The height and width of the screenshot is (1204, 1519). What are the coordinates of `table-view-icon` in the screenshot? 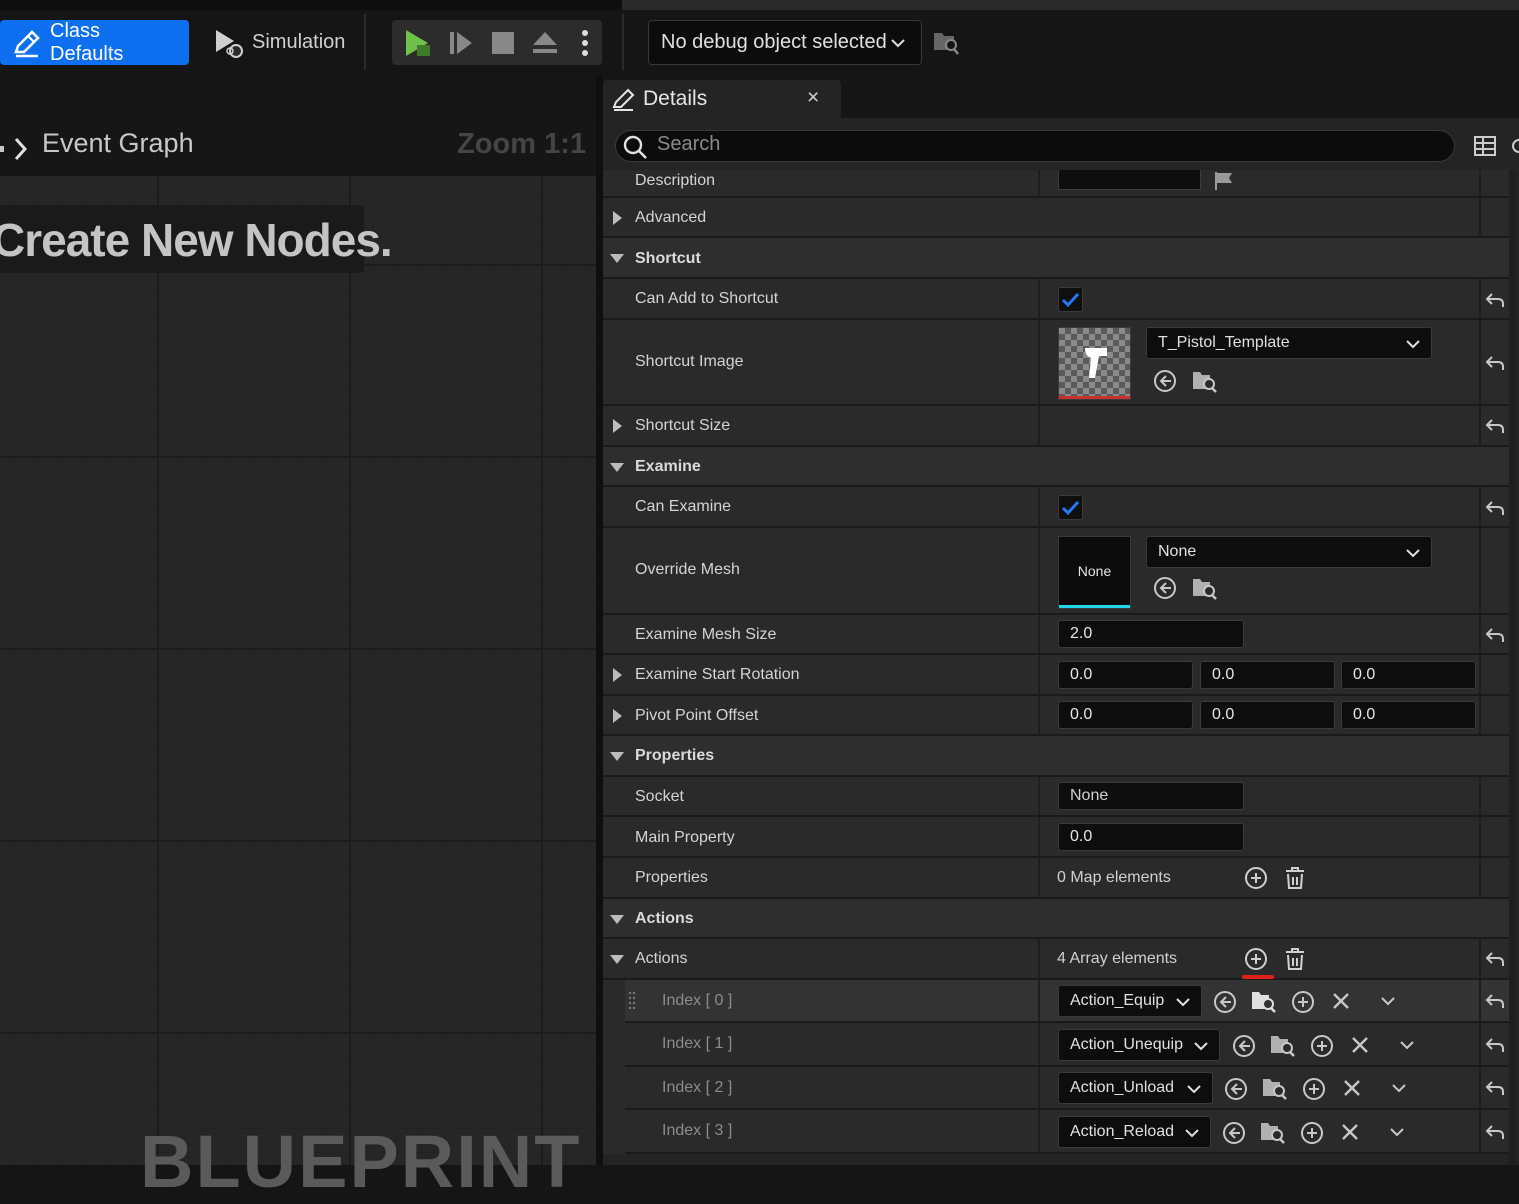 It's located at (1485, 146).